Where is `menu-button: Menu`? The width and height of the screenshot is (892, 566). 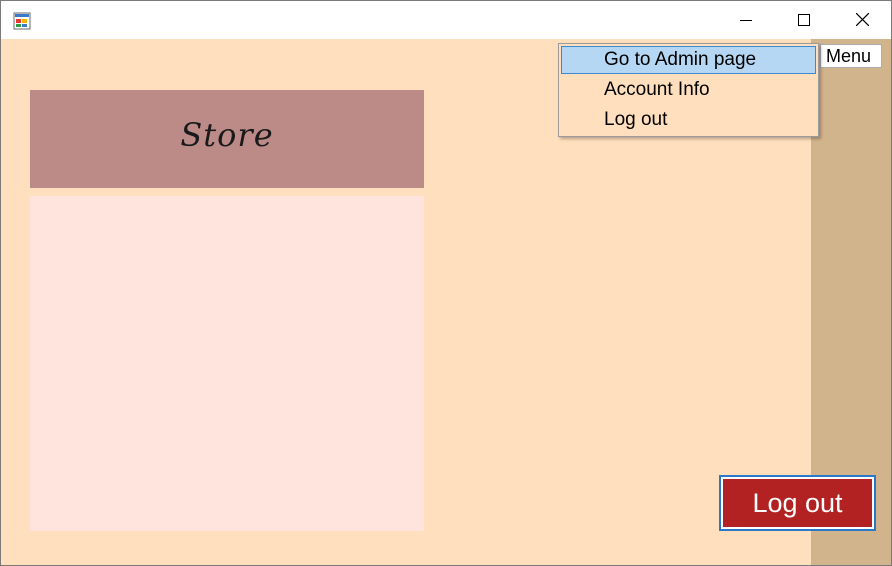
menu-button: Menu is located at coordinates (851, 56).